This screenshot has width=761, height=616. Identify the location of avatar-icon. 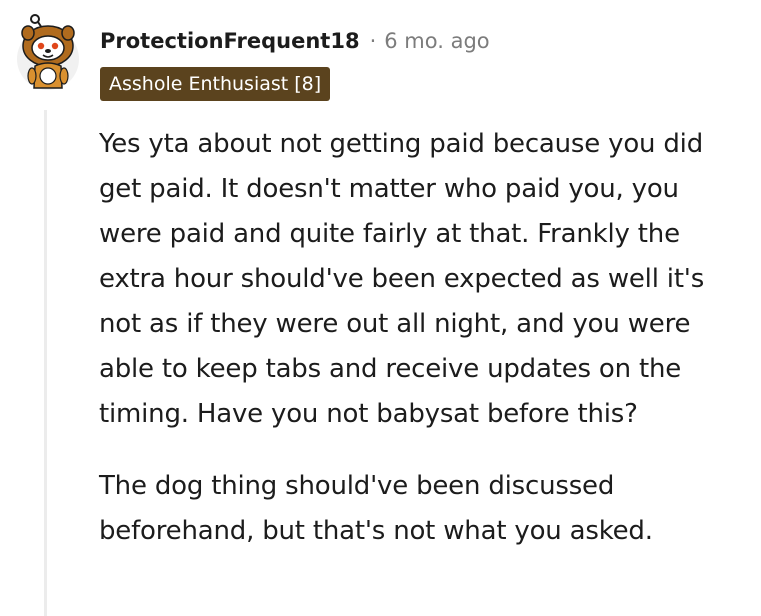
(48, 52).